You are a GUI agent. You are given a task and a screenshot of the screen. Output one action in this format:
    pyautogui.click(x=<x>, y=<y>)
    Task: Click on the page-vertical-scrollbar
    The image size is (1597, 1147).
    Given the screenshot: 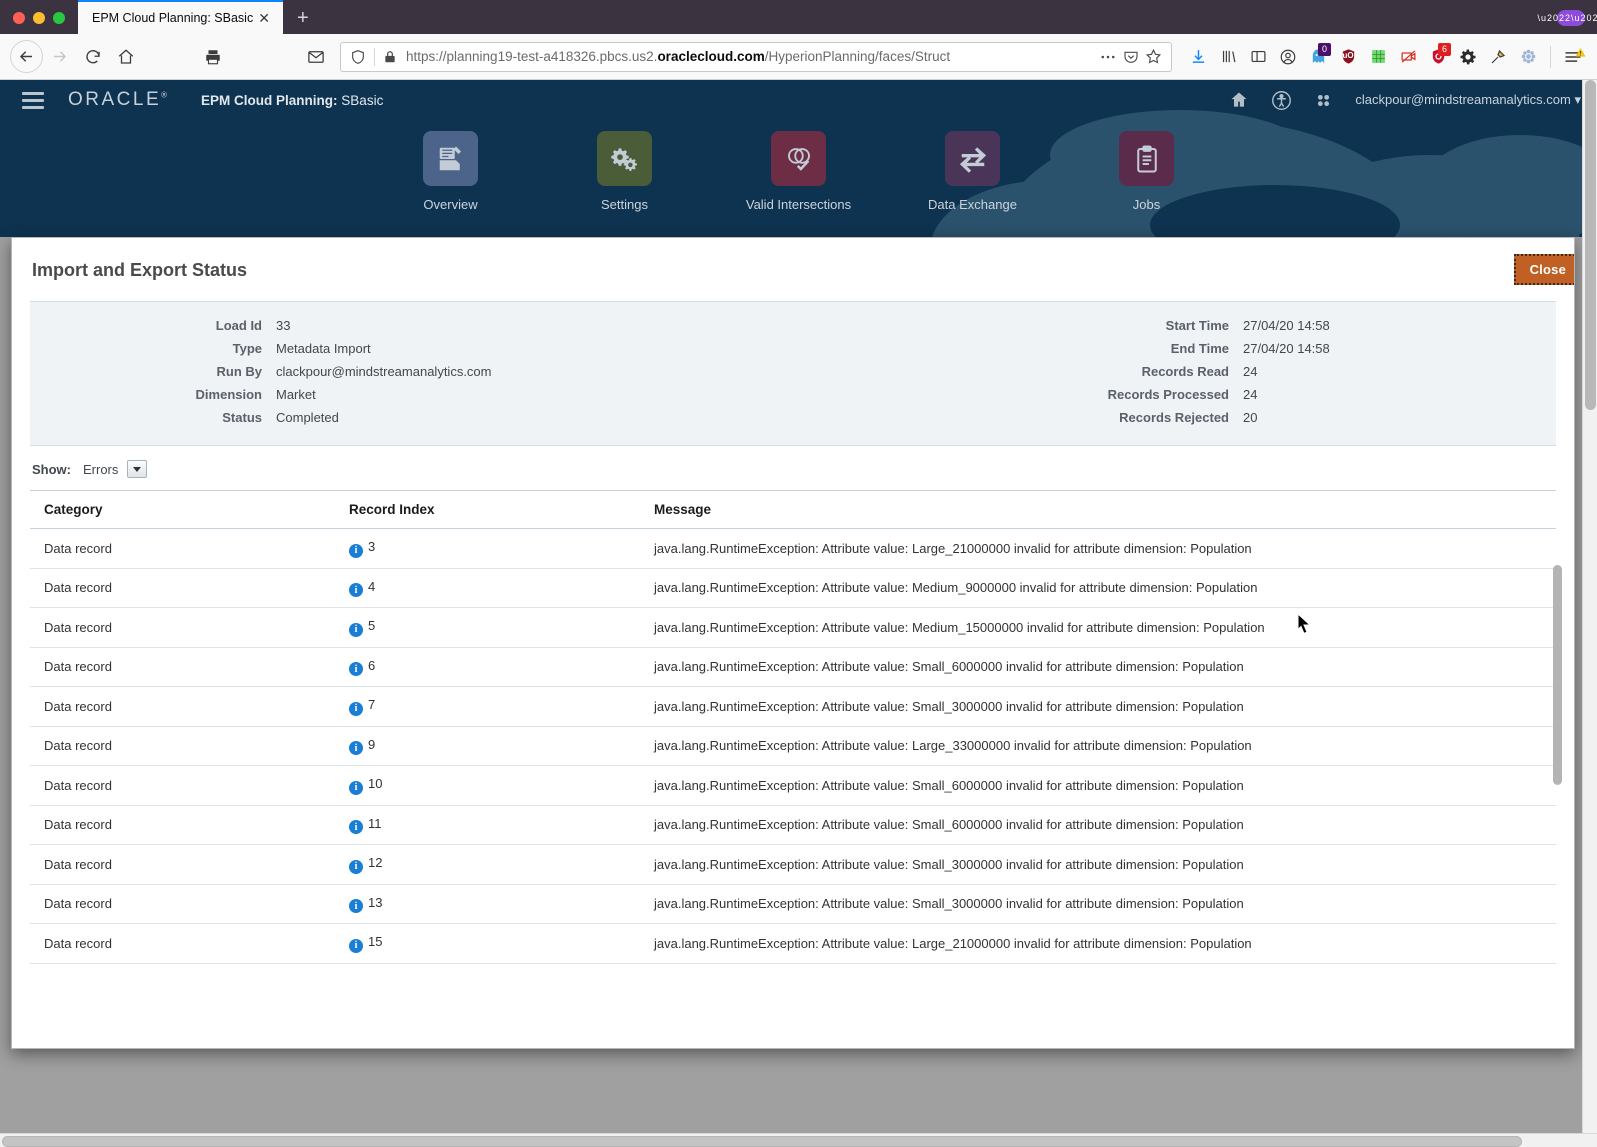 What is the action you would take?
    pyautogui.click(x=1589, y=613)
    